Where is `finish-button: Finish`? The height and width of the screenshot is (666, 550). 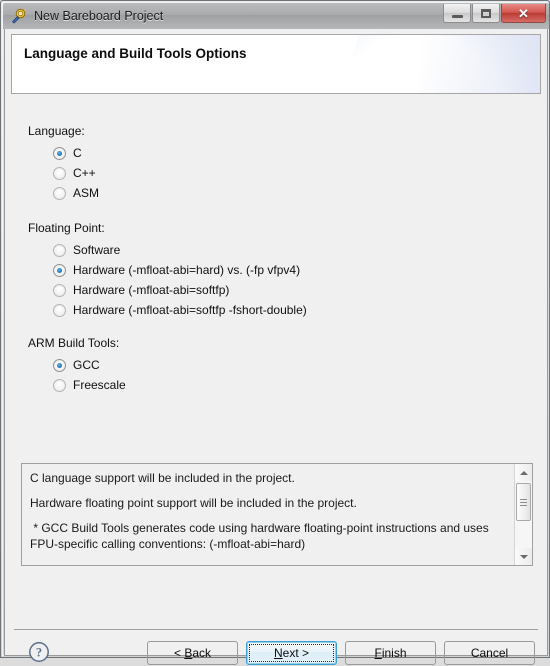
finish-button: Finish is located at coordinates (390, 653).